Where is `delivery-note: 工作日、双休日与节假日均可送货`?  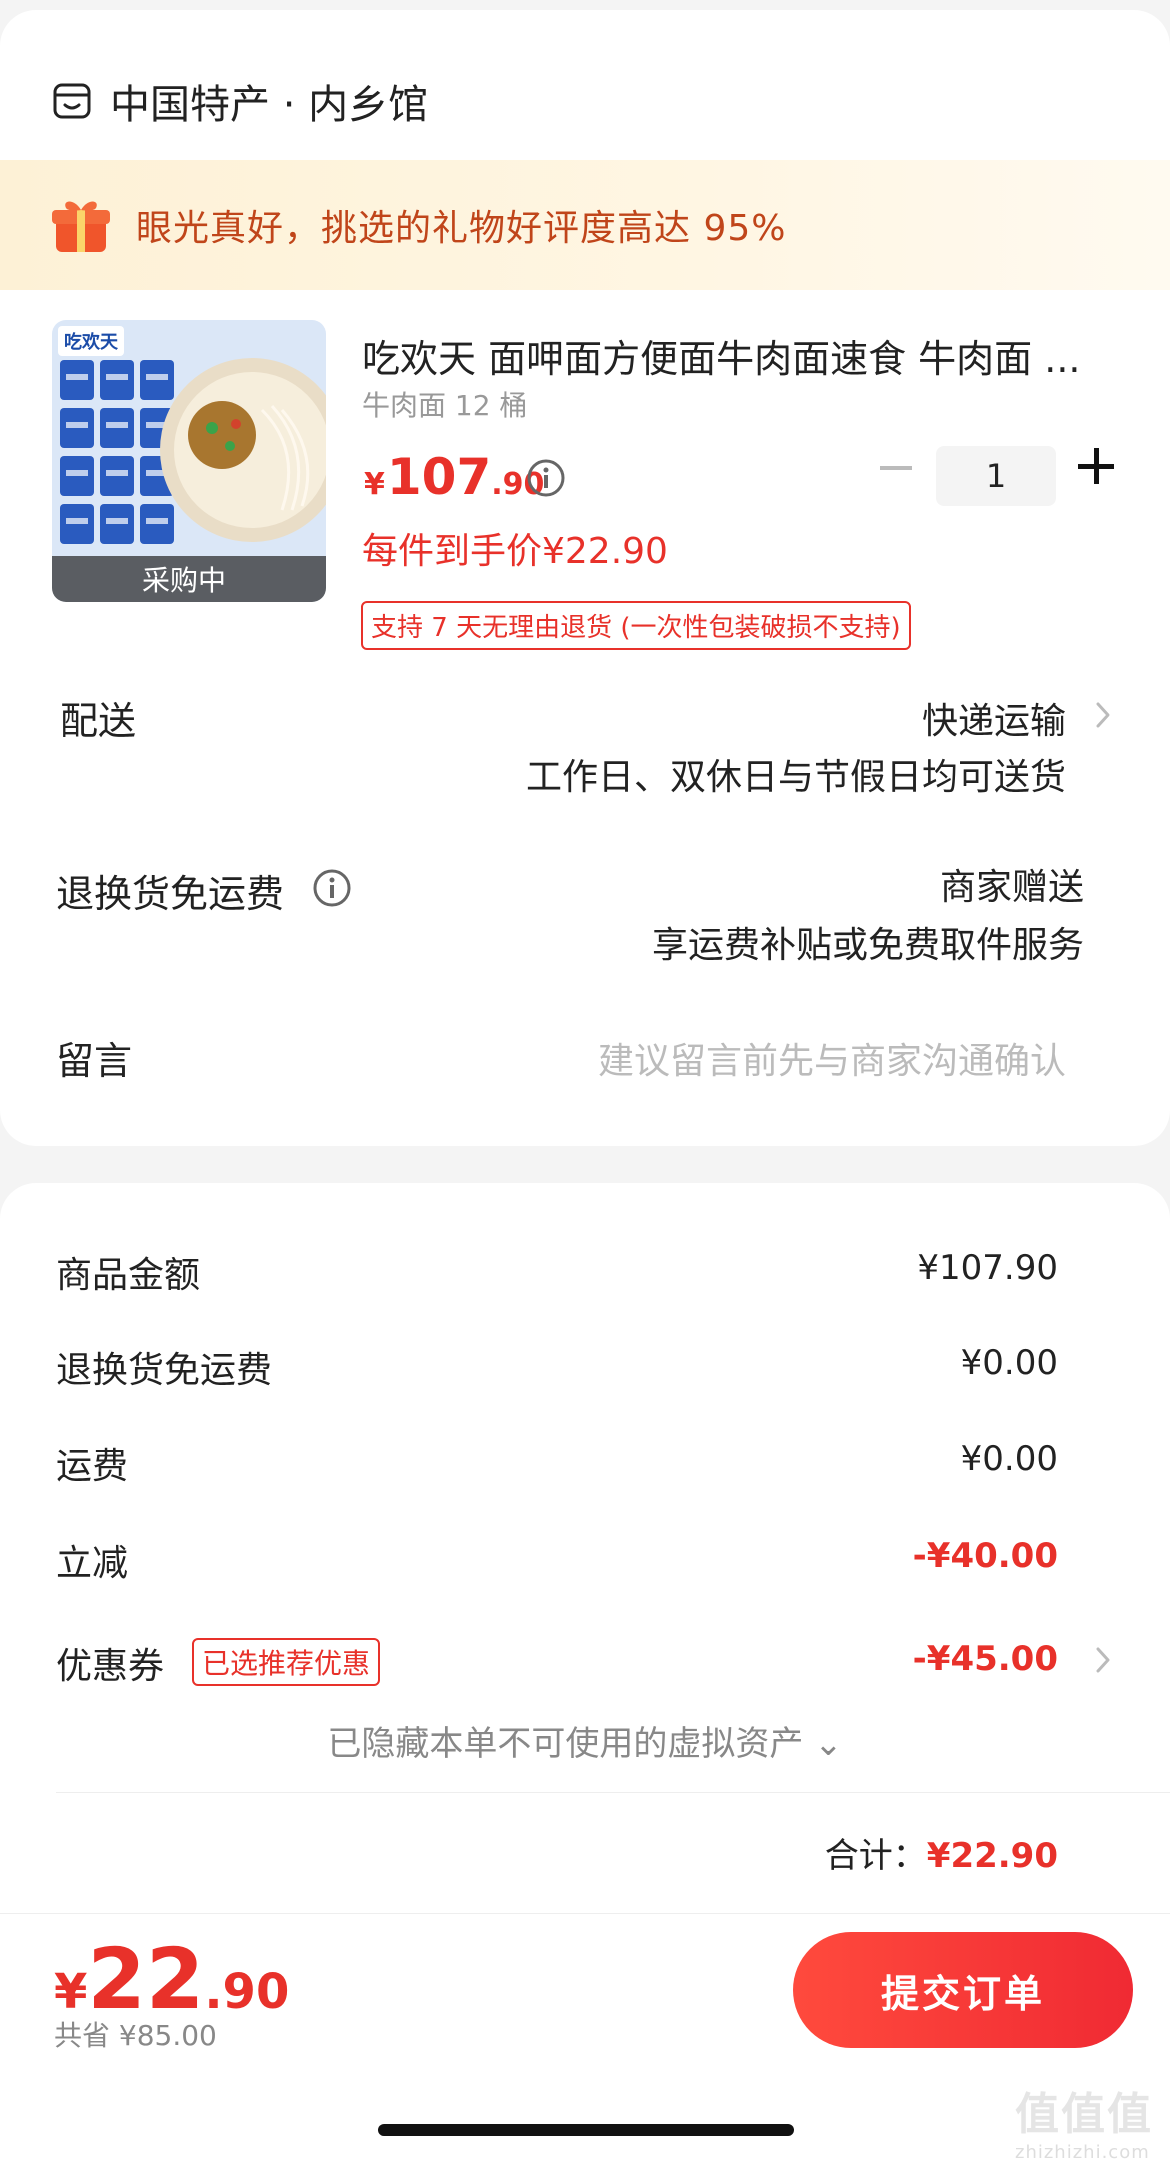 delivery-note: 工作日、双休日与节假日均可送货 is located at coordinates (795, 777).